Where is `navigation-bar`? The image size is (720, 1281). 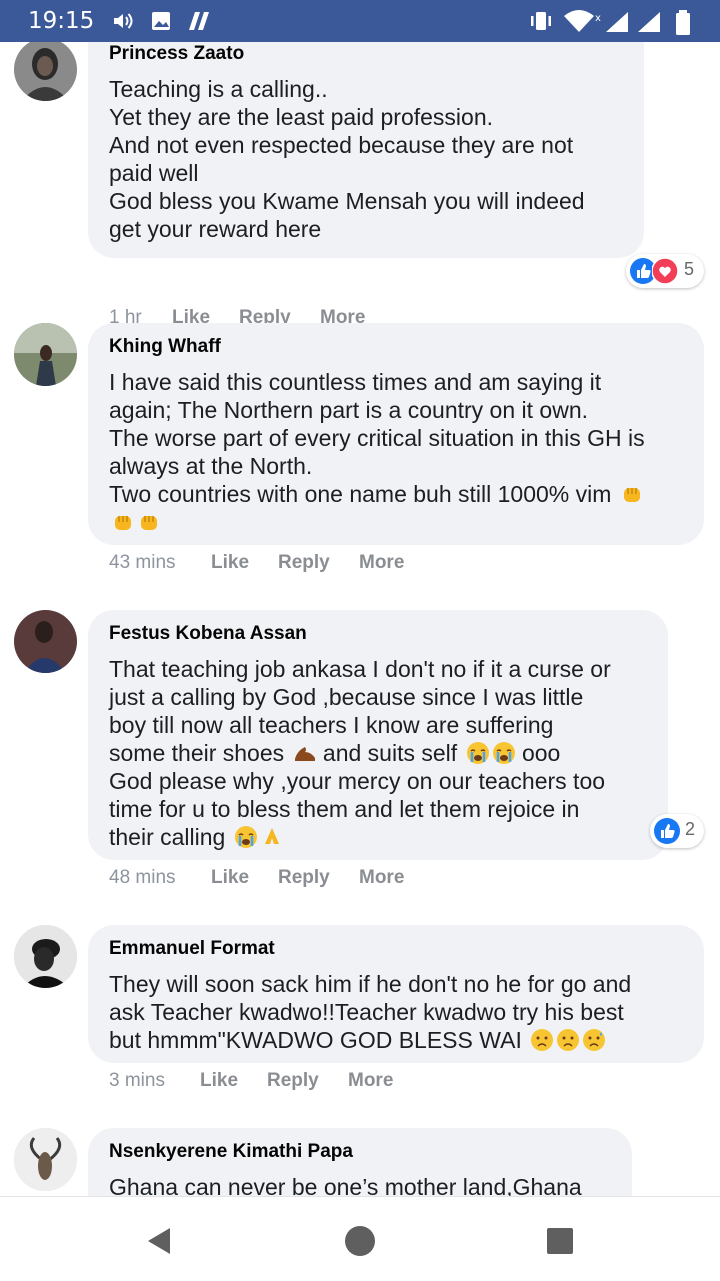
navigation-bar is located at coordinates (360, 1238).